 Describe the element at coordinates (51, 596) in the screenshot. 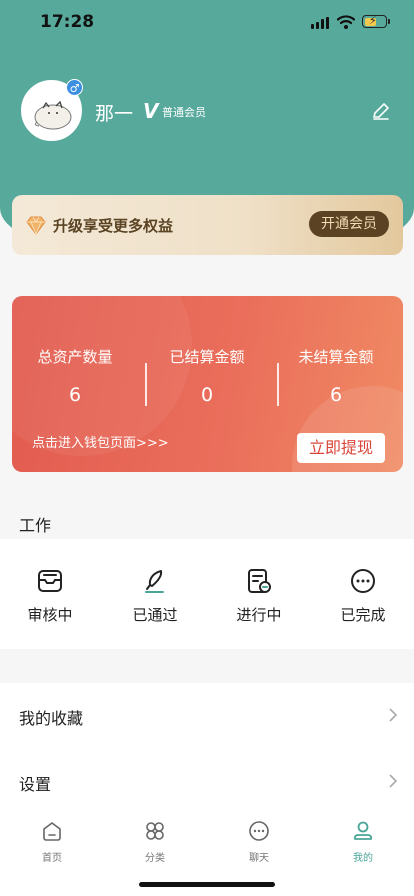

I see `work-item-reviewing: 审核中` at that location.